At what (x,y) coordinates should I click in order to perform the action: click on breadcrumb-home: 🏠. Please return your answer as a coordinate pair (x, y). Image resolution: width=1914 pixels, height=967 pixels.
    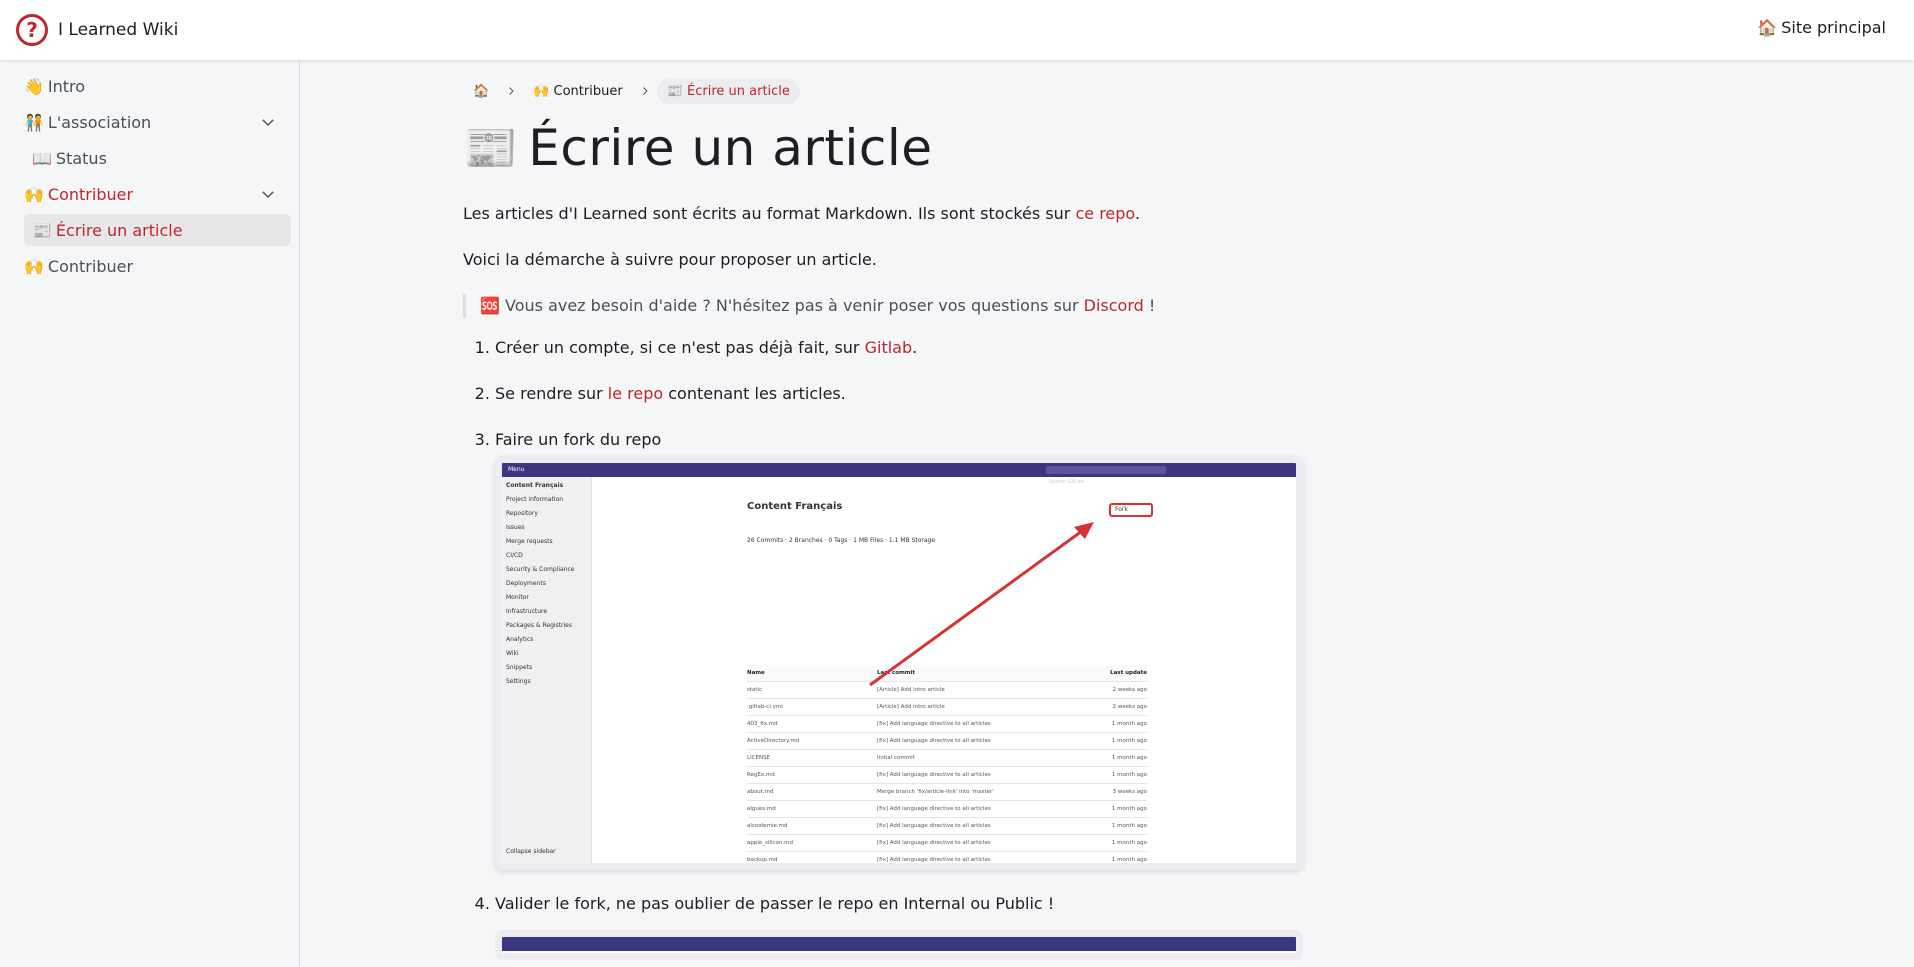
    Looking at the image, I should click on (481, 91).